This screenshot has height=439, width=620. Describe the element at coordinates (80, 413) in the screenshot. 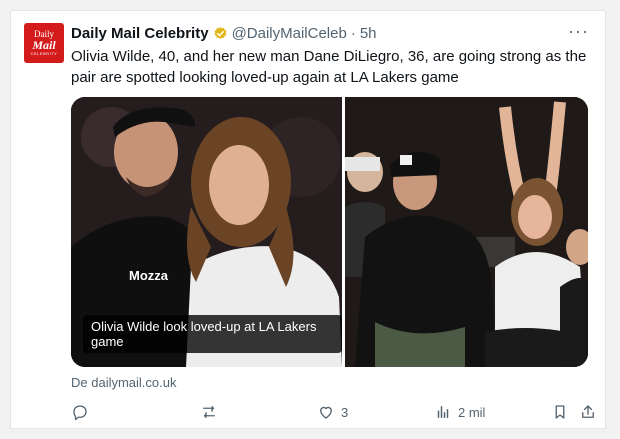

I see `reply-icon` at that location.